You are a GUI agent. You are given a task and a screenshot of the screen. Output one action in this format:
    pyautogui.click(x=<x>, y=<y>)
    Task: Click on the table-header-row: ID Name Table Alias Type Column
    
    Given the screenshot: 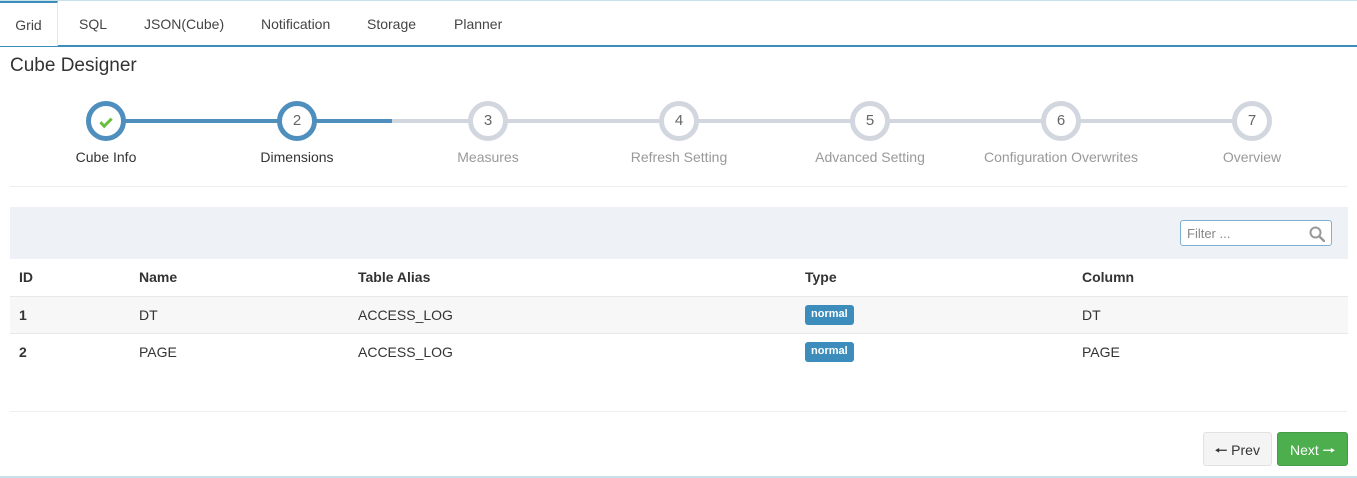 What is the action you would take?
    pyautogui.click(x=679, y=278)
    